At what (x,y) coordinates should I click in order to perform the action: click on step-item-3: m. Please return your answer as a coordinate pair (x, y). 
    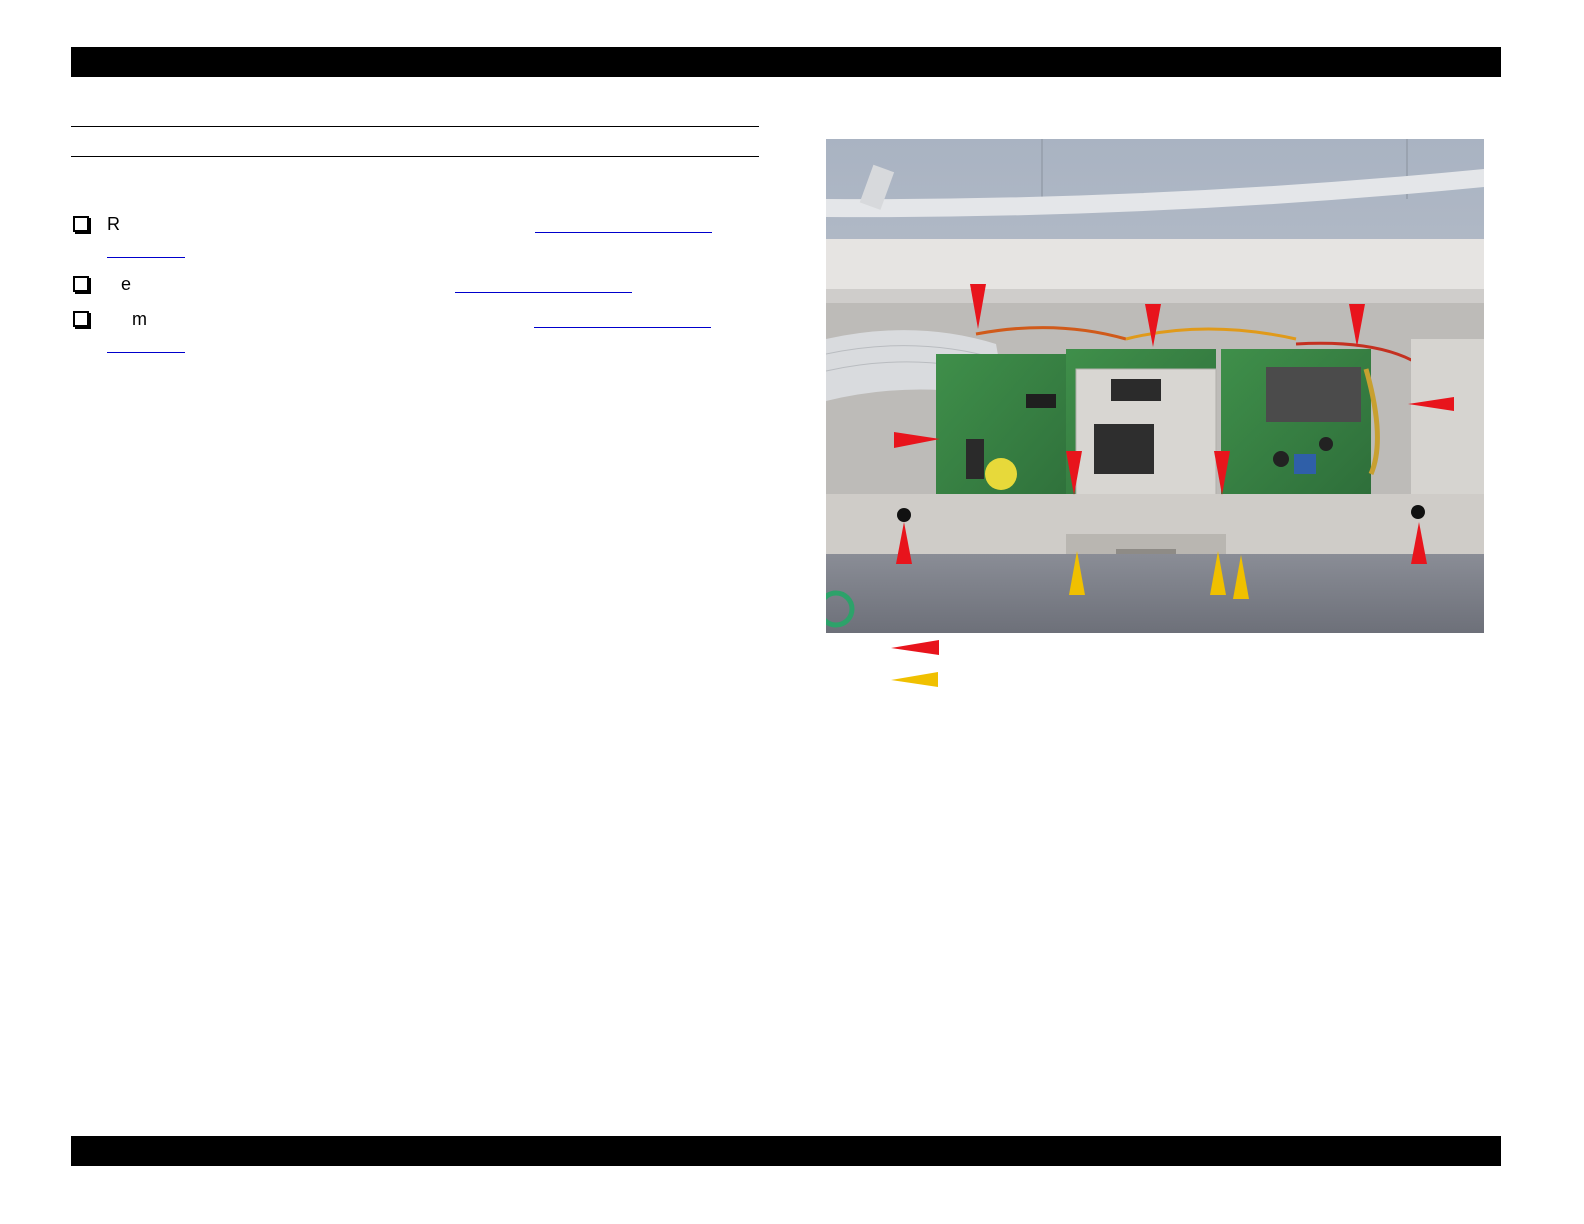
    Looking at the image, I should click on (416, 334).